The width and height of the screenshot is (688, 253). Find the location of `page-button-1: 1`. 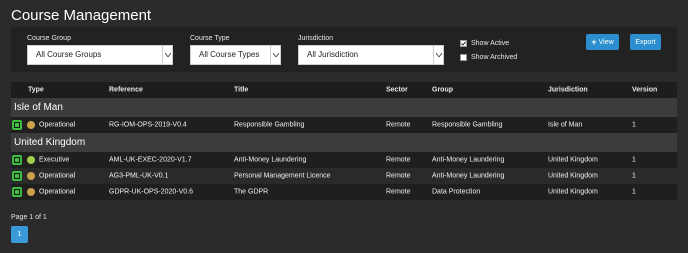

page-button-1: 1 is located at coordinates (19, 234).